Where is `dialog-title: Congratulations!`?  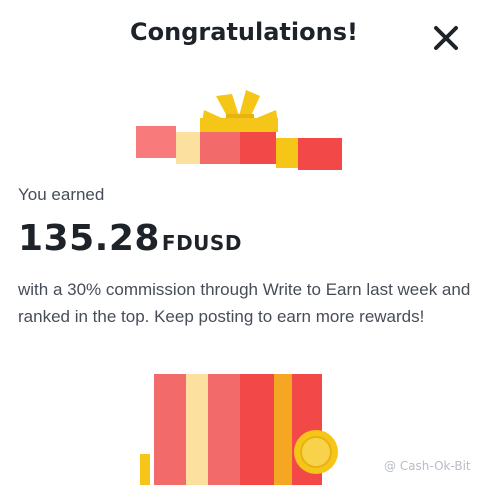 dialog-title: Congratulations! is located at coordinates (244, 32).